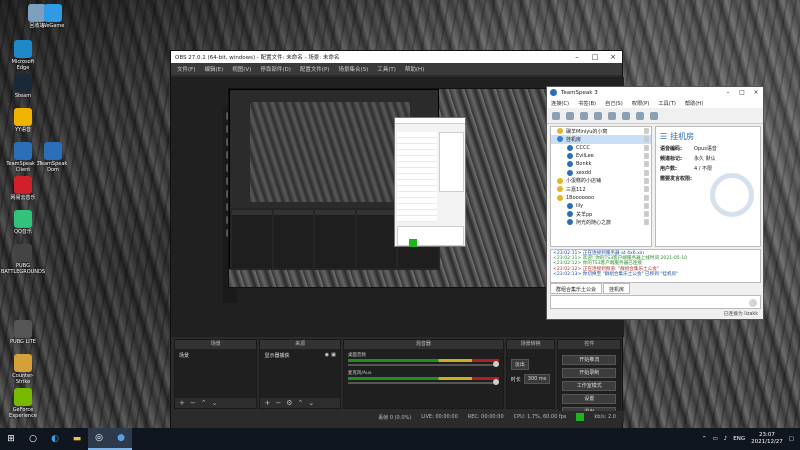 Image resolution: width=800 pixels, height=450 pixels. What do you see at coordinates (682, 136) in the screenshot?
I see `channel-info-title: 挂机房` at bounding box center [682, 136].